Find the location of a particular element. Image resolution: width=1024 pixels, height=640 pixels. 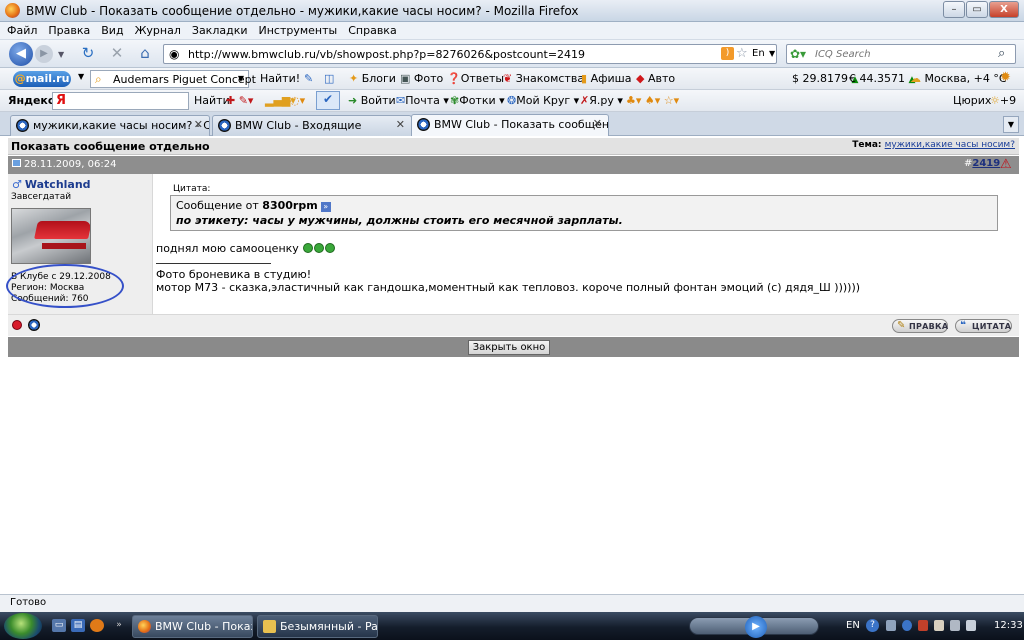

bmw-logo-icon is located at coordinates (34, 325).